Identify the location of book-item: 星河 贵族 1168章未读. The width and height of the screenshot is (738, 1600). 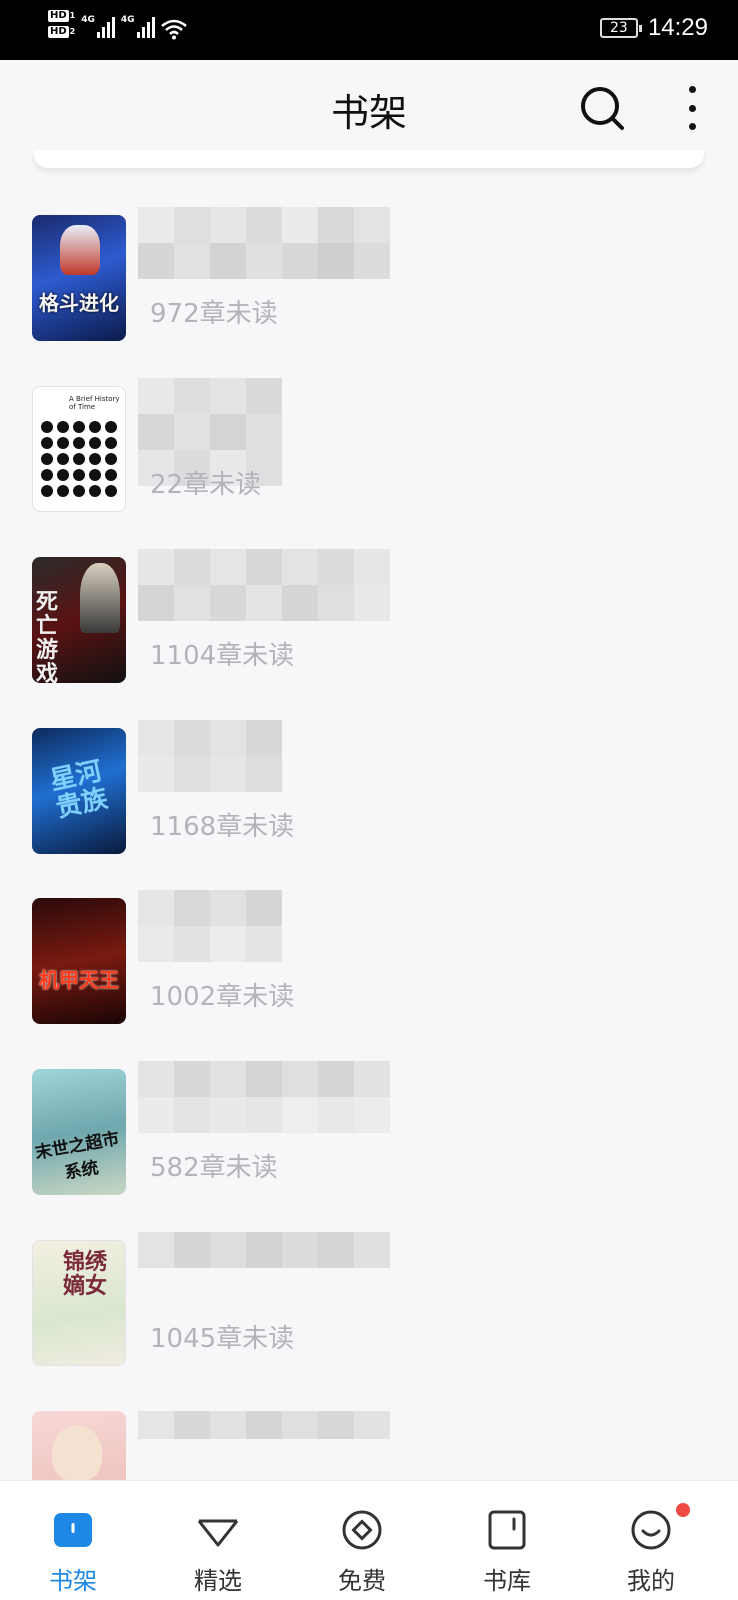
(332, 787).